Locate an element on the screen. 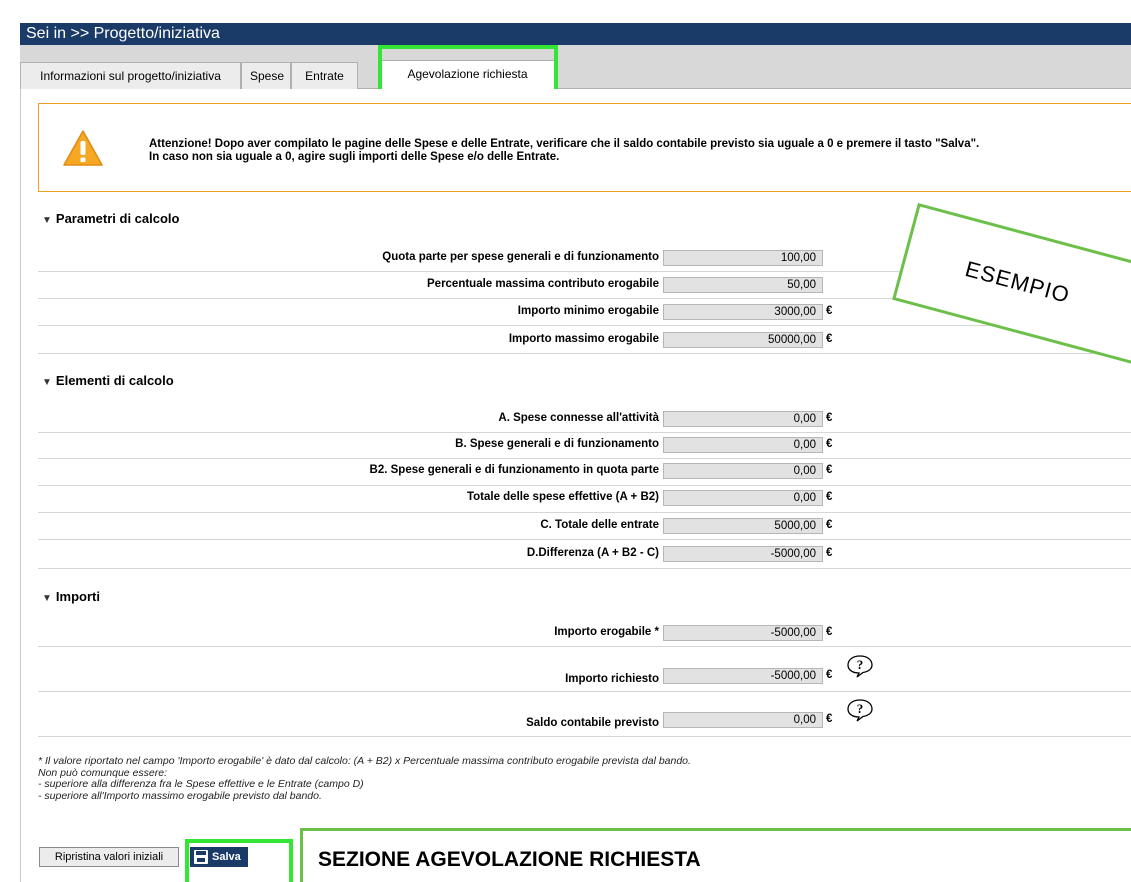  warning-icon is located at coordinates (83, 148).